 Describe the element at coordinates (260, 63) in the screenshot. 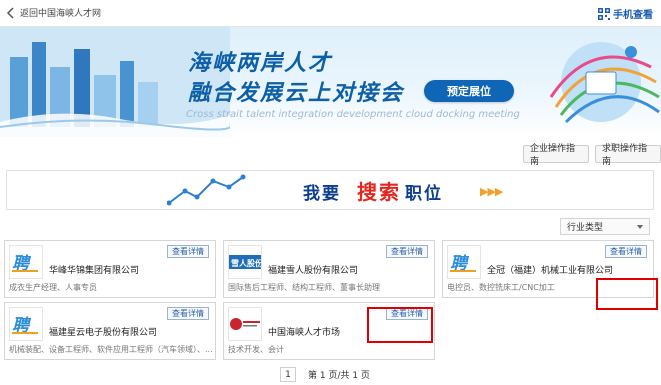

I see `banner-title-line1: 海峡两岸人才` at that location.